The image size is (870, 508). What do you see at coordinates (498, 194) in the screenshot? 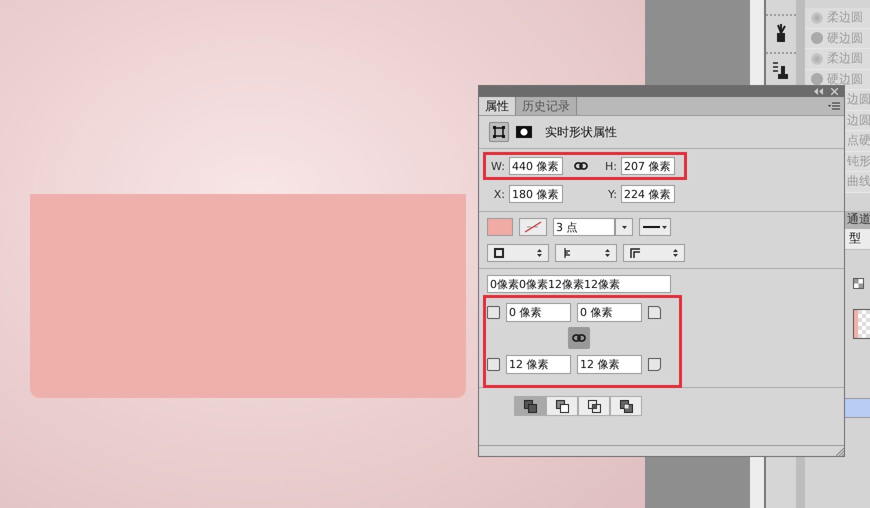
I see `x-label: X:` at bounding box center [498, 194].